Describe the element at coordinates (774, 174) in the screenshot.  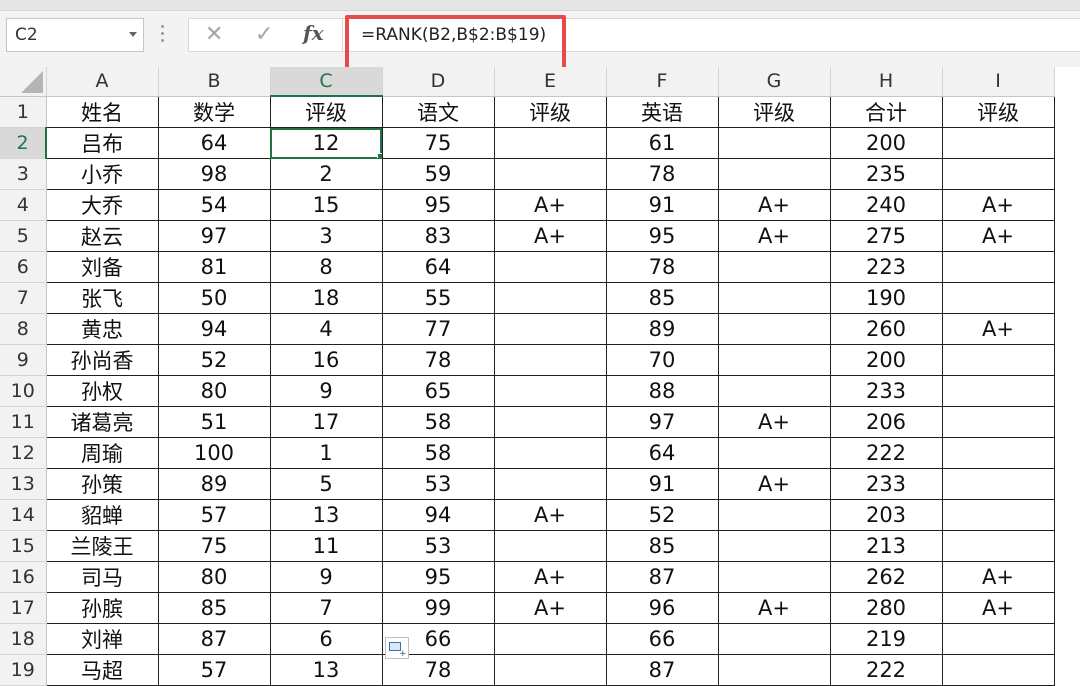
I see `cell-g3` at that location.